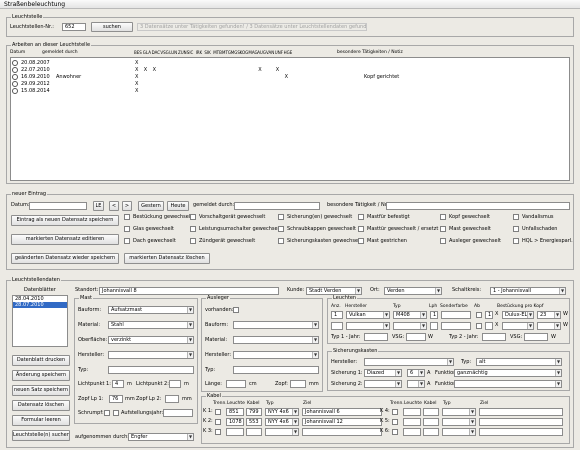 The image size is (580, 450). I want to click on kabel-nr-input: 553, so click(254, 422).